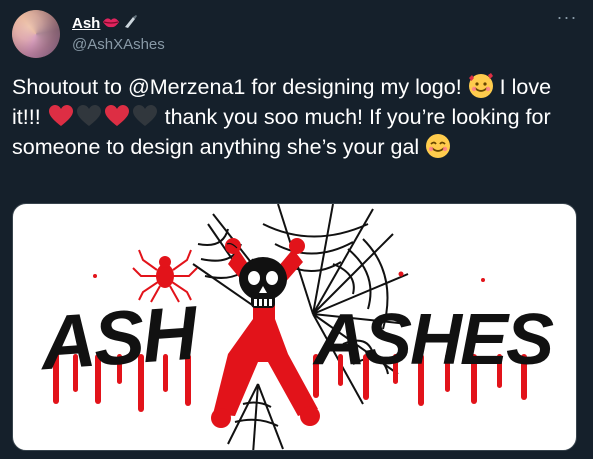 The height and width of the screenshot is (459, 593). What do you see at coordinates (119, 338) in the screenshot?
I see `logo-text-left: ASH` at bounding box center [119, 338].